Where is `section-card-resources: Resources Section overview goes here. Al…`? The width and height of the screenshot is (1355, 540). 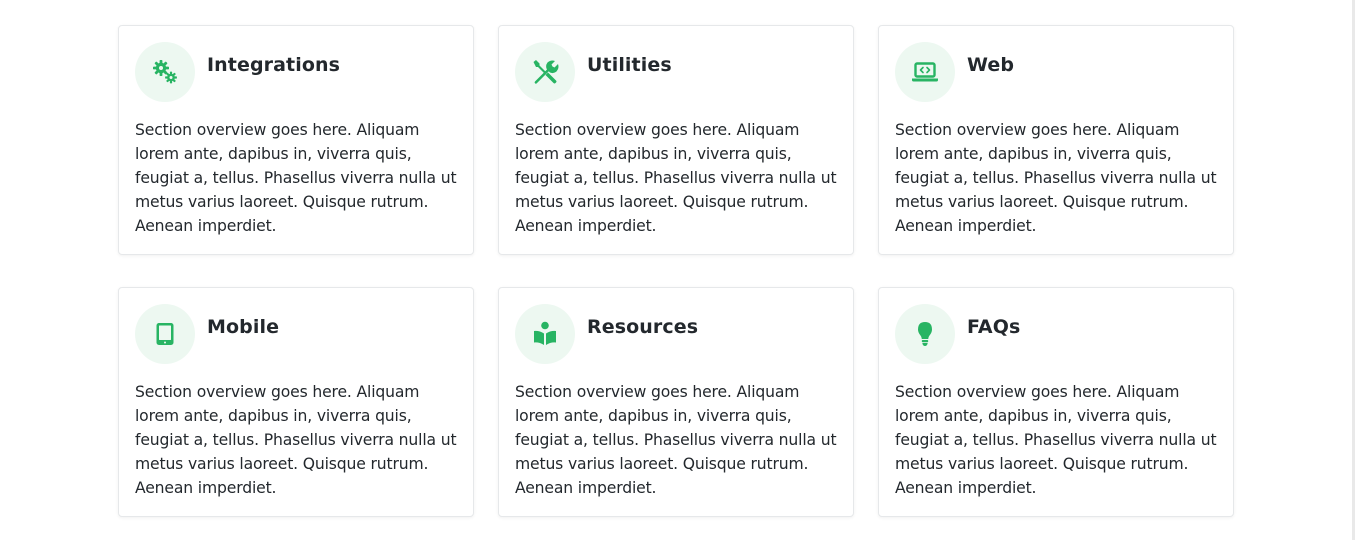
section-card-resources: Resources Section overview goes here. Al… is located at coordinates (676, 402).